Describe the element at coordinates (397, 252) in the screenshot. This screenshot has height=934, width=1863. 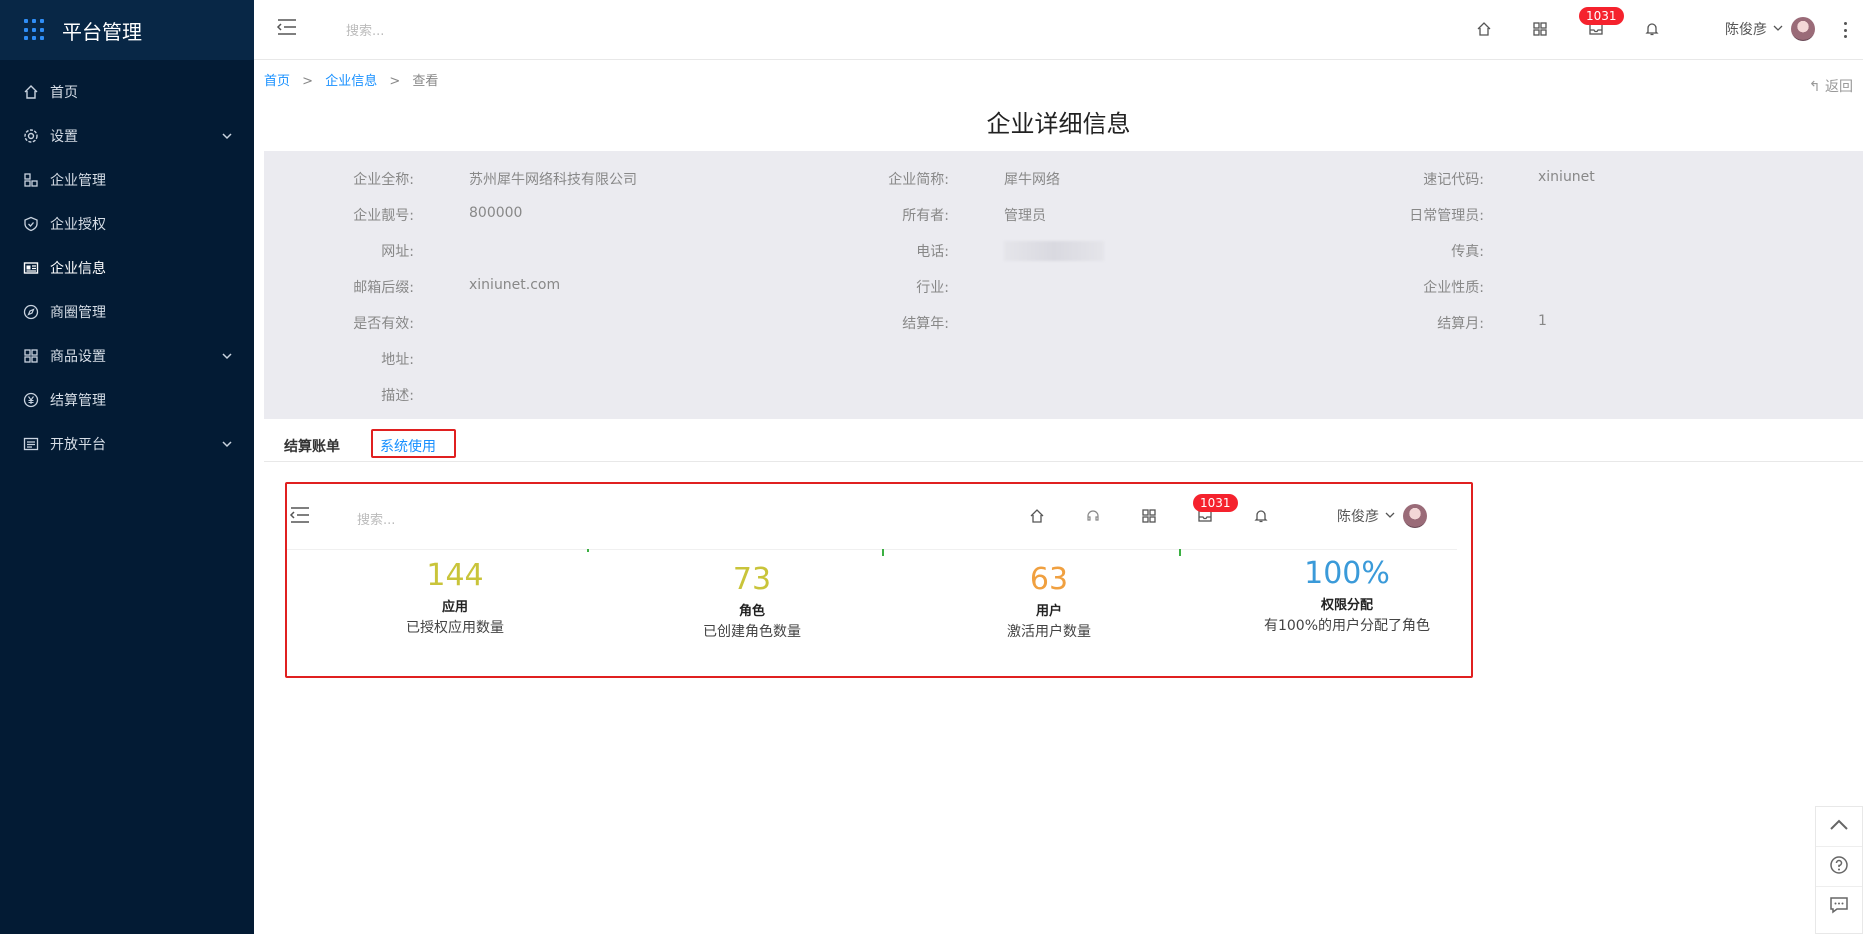
I see `website-label: 网址:` at that location.